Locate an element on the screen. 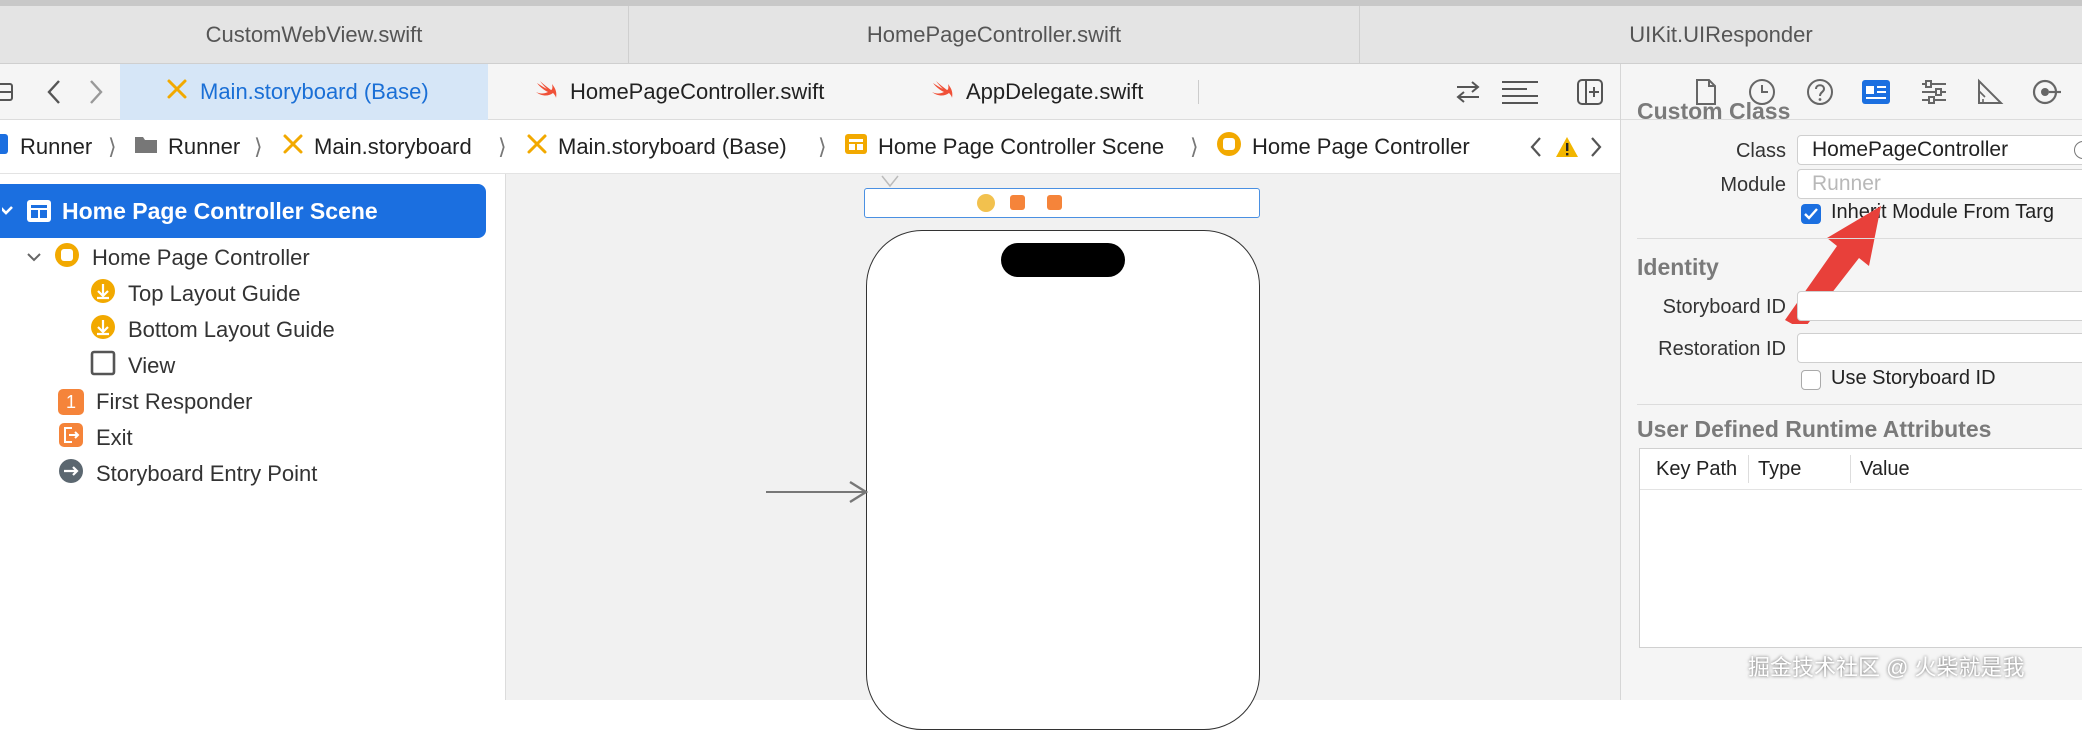  entry-point-icon is located at coordinates (71, 474).